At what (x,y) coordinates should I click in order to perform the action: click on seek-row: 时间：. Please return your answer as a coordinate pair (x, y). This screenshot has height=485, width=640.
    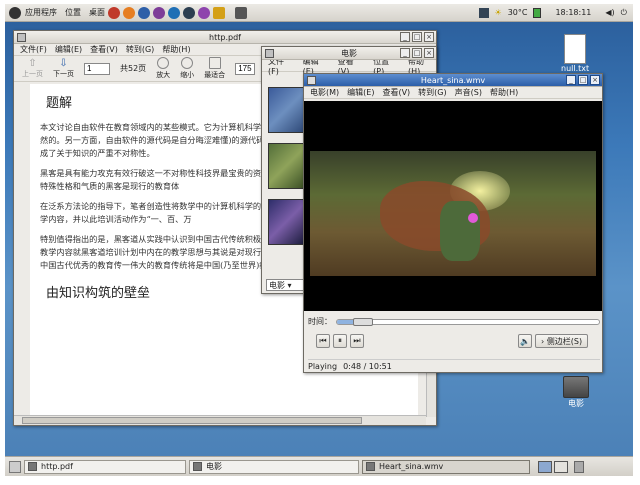
    Looking at the image, I should click on (454, 321).